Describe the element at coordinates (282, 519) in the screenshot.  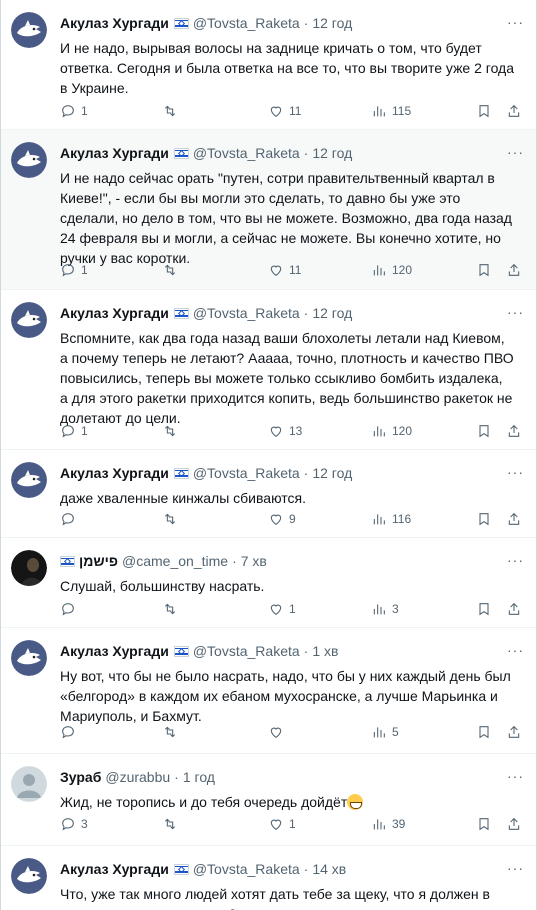
I see `like-button: 9` at that location.